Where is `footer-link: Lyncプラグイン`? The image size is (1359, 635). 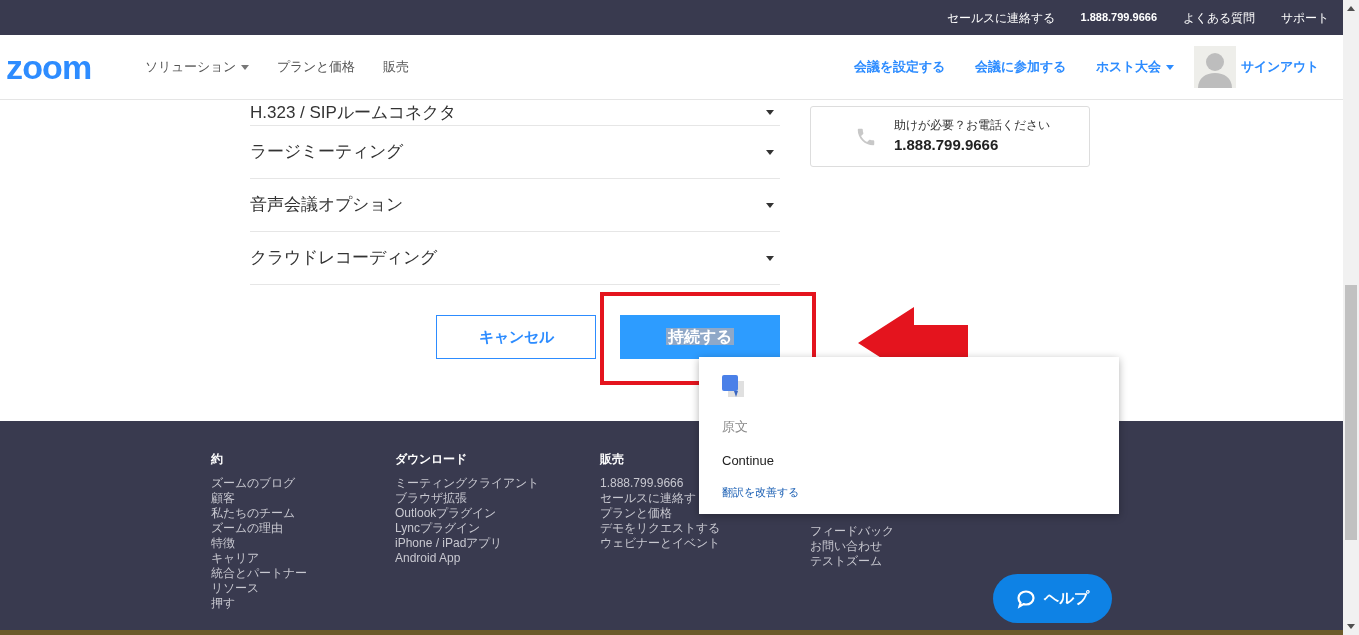
footer-link: Lyncプラグイン is located at coordinates (437, 528).